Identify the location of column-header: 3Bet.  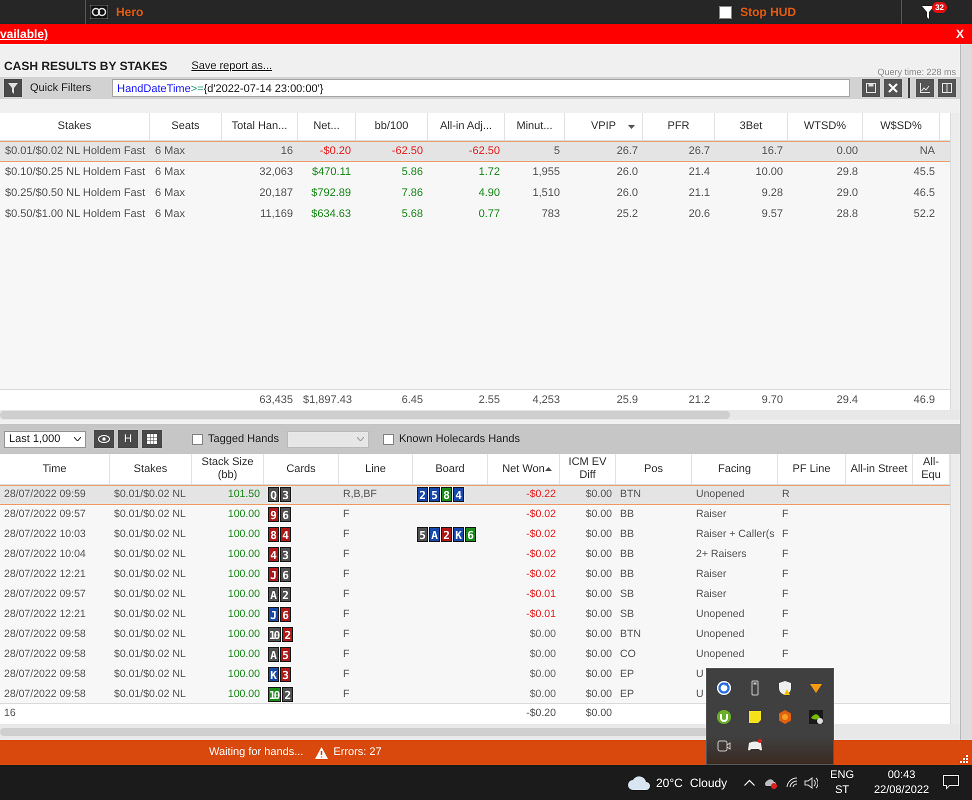
(751, 126).